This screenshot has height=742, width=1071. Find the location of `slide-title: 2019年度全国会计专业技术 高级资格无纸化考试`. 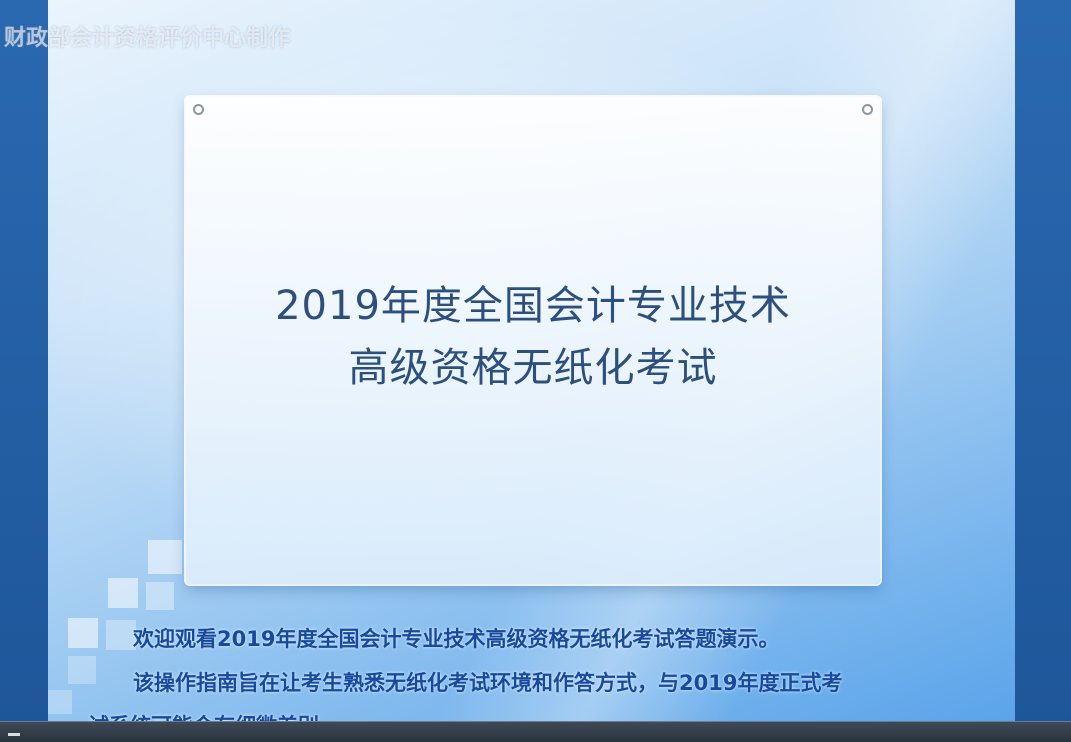

slide-title: 2019年度全国会计专业技术 高级资格无纸化考试 is located at coordinates (533, 337).